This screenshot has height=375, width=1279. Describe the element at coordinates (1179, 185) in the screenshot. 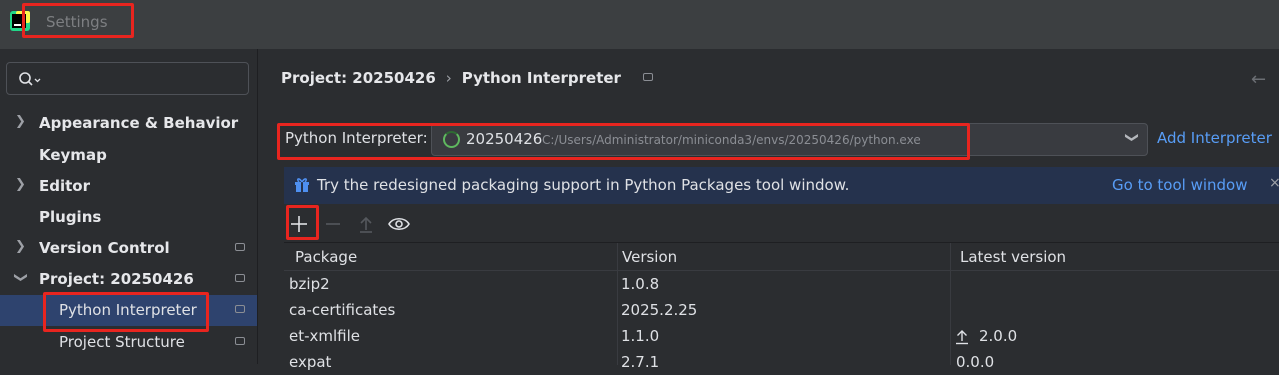

I see `go-to-tool-window-link: Go to tool window` at that location.